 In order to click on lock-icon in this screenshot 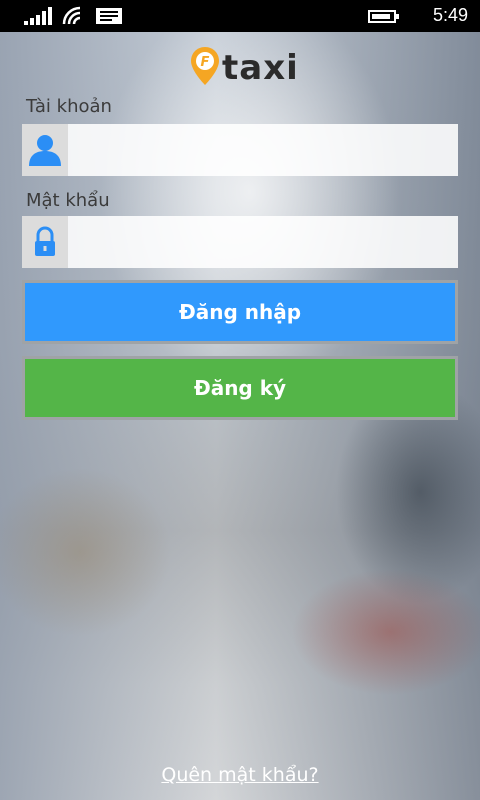, I will do `click(45, 241)`.